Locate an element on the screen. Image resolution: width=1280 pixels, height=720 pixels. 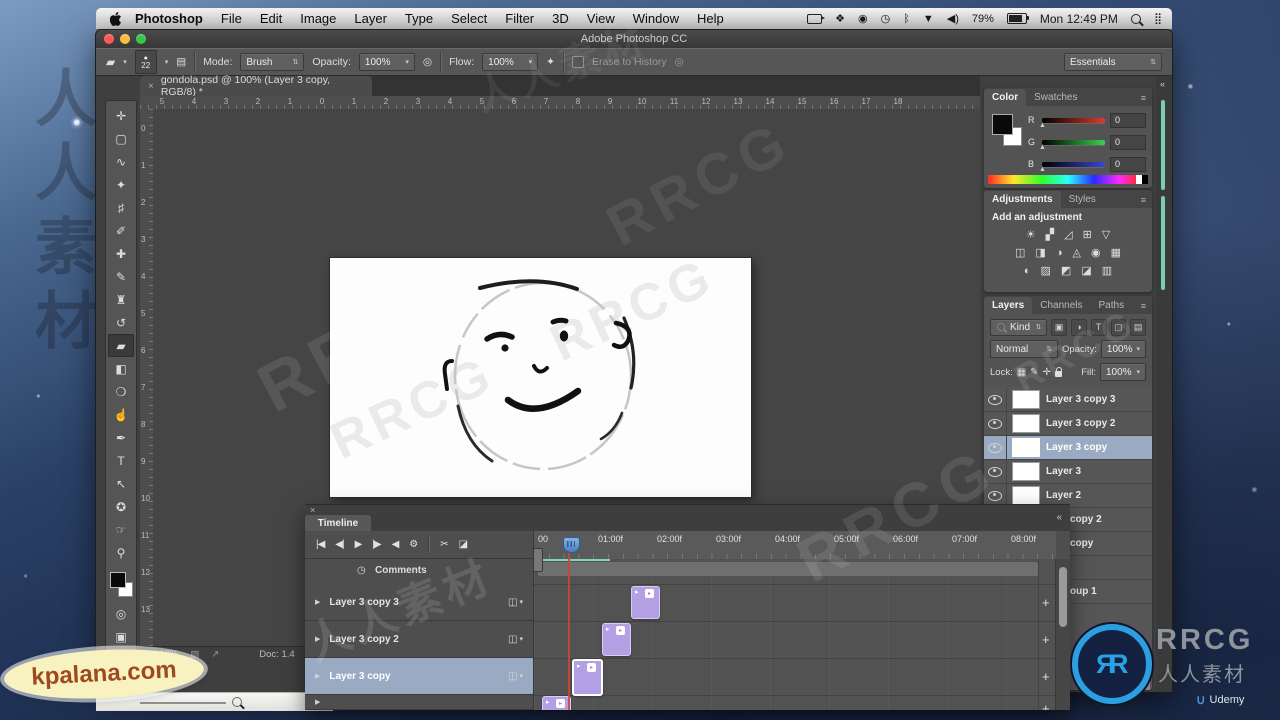
blend-mode-select: Normal ⇅ is located at coordinates (1024, 349).